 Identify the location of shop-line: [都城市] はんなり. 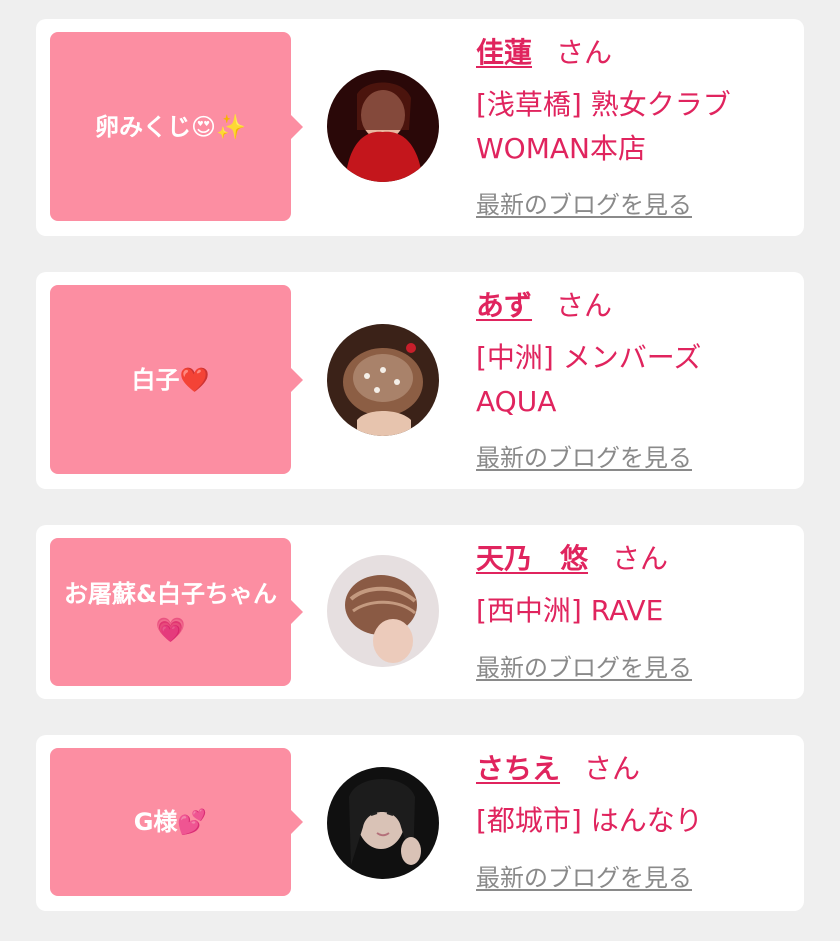
(589, 820).